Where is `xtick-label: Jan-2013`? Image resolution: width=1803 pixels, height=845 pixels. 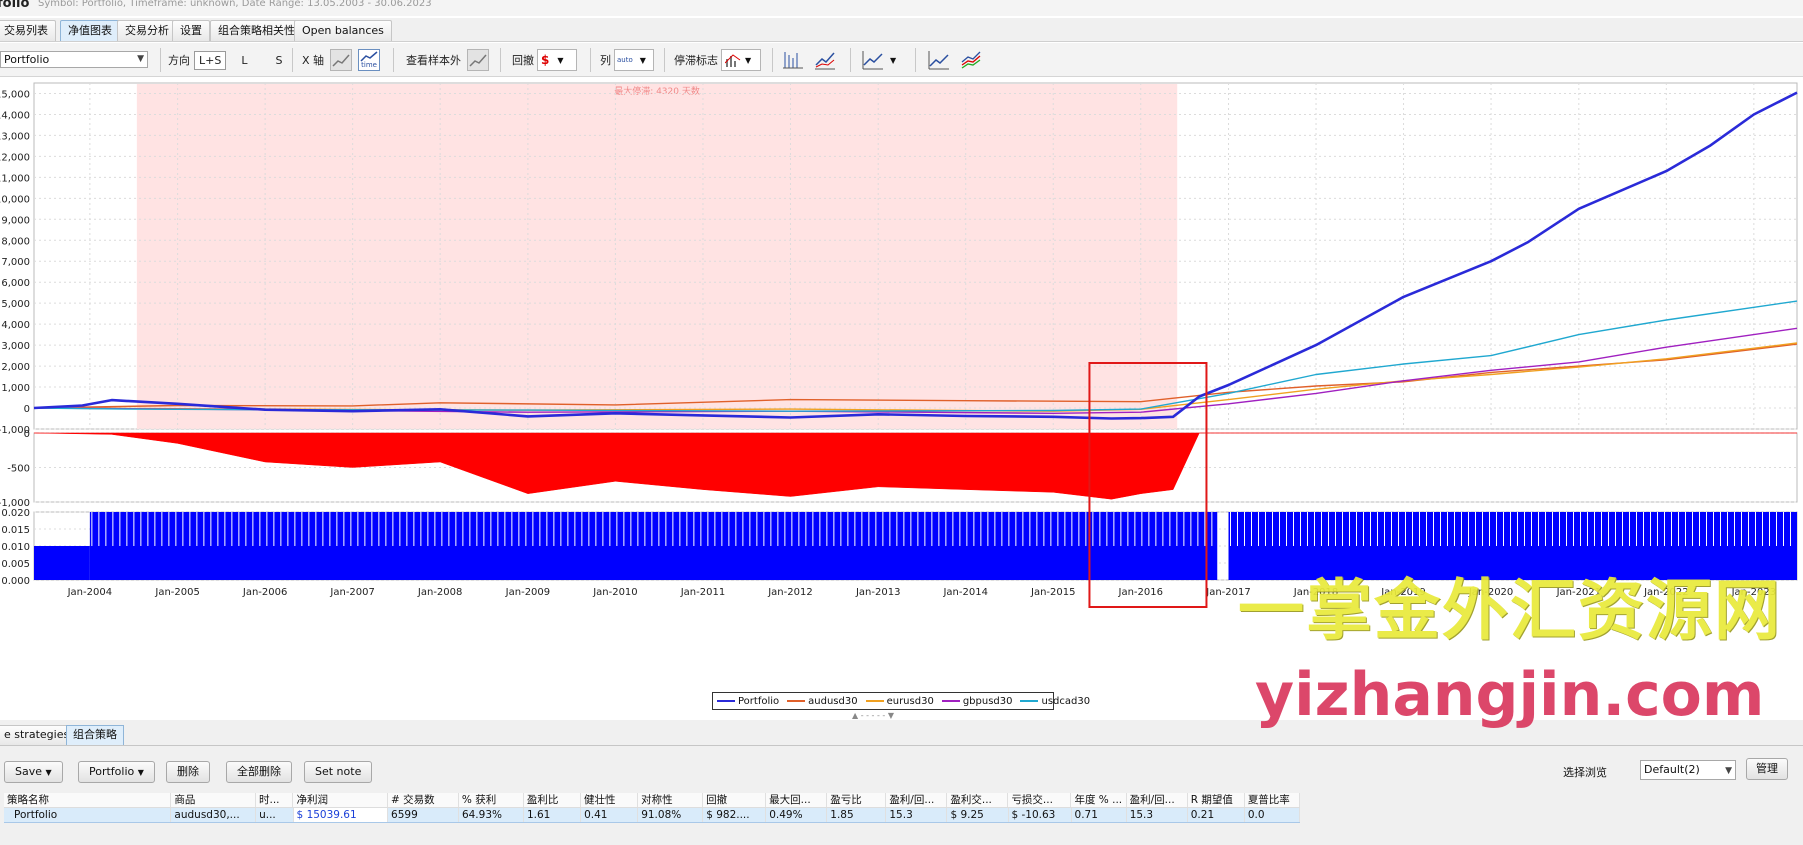
xtick-label: Jan-2013 is located at coordinates (877, 592).